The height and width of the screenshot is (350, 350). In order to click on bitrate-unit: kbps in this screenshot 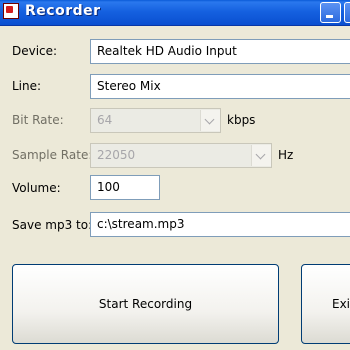, I will do `click(241, 120)`.